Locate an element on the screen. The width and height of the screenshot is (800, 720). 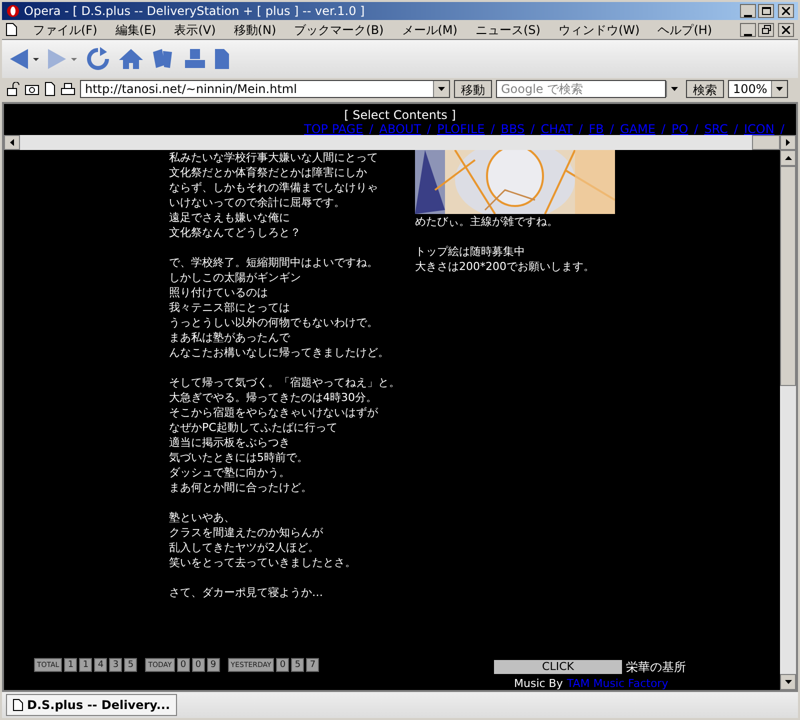
maximize-button is located at coordinates (766, 11).